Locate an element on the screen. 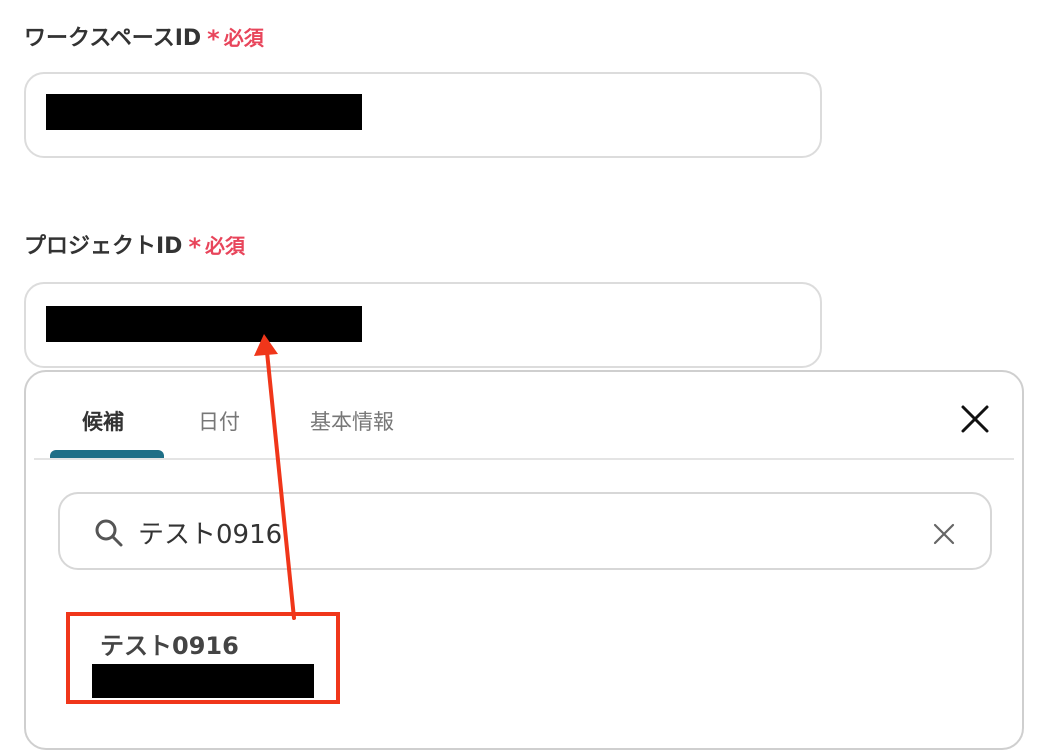 The image size is (1048, 750). close-icon is located at coordinates (975, 419).